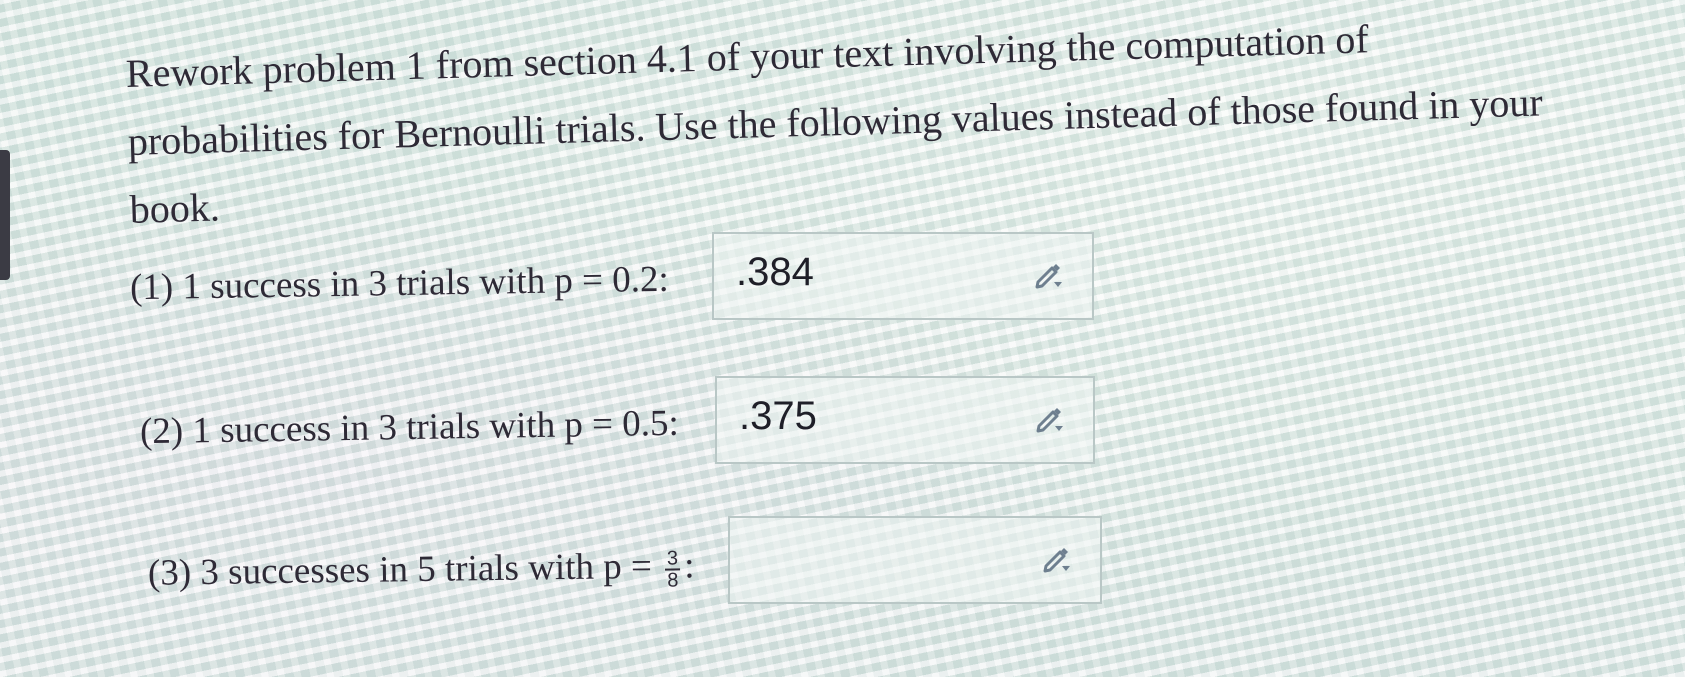 This screenshot has width=1685, height=677. Describe the element at coordinates (5, 215) in the screenshot. I see `screen-edge-bar` at that location.